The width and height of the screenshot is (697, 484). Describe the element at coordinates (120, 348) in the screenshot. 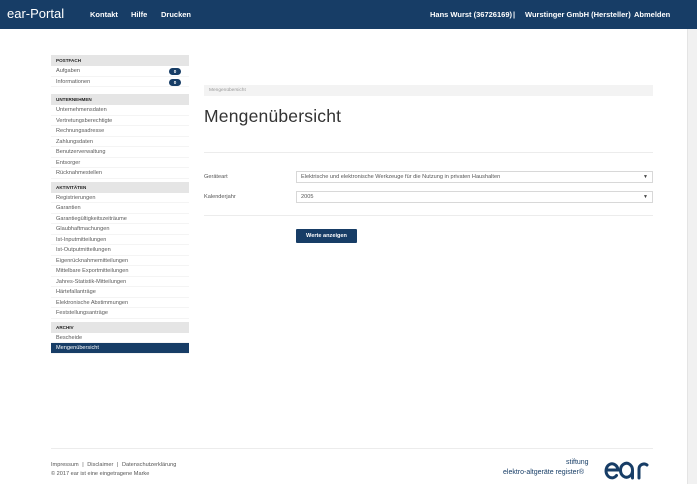

I see `sidebar-item-mengenuebersicht: Mengenübersicht` at that location.